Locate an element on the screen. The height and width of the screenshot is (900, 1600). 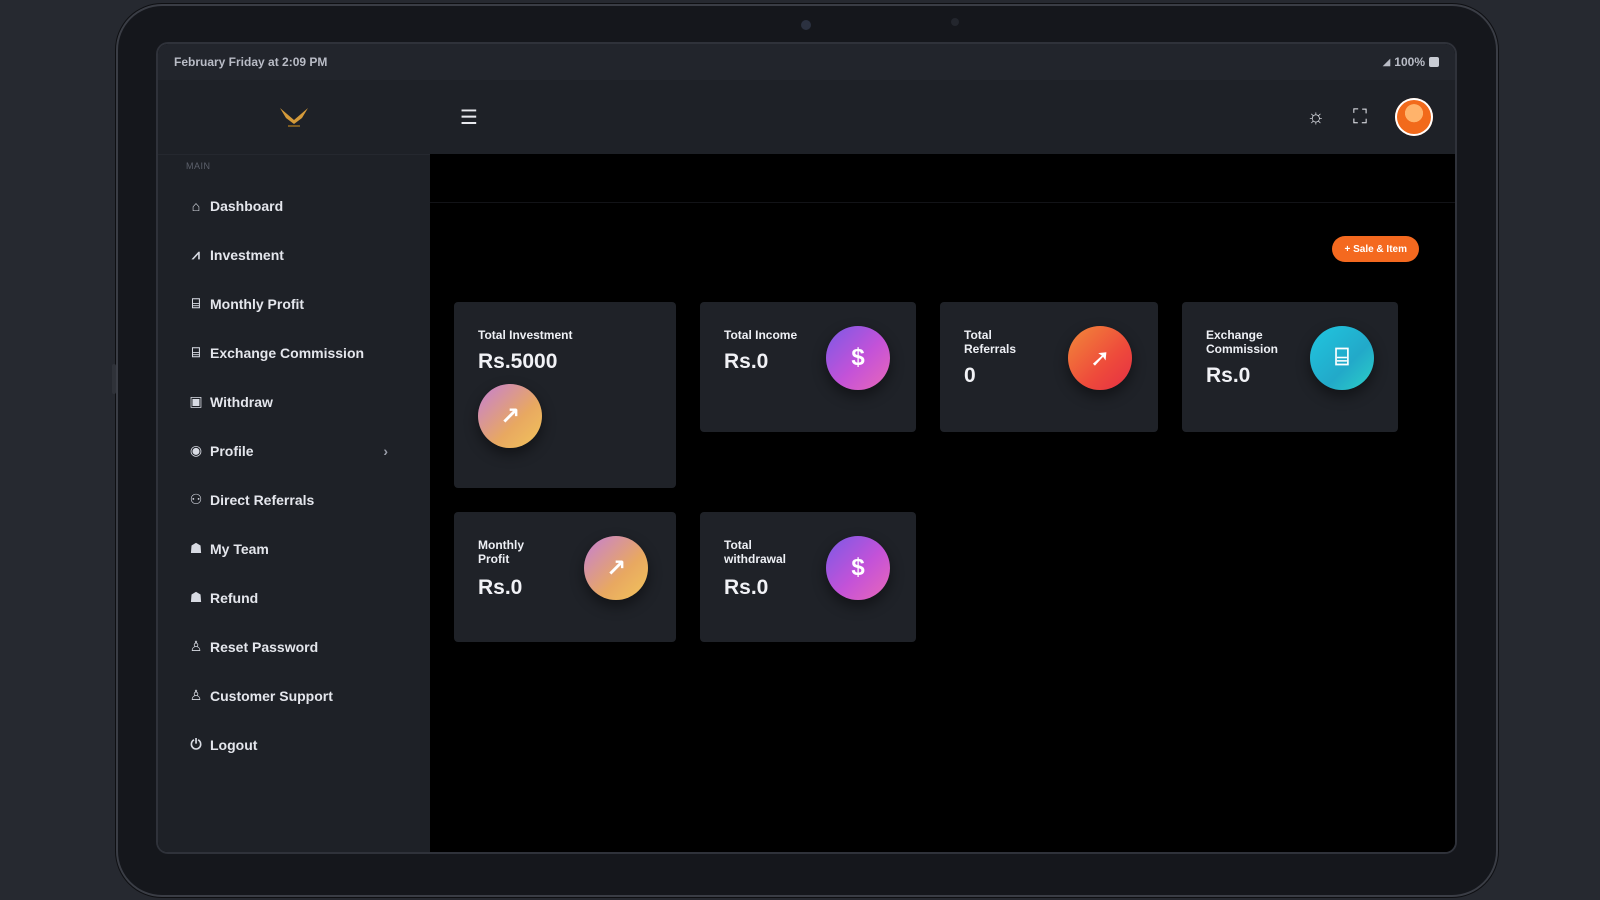
status-right: ◢ 100% is located at coordinates (1411, 62).